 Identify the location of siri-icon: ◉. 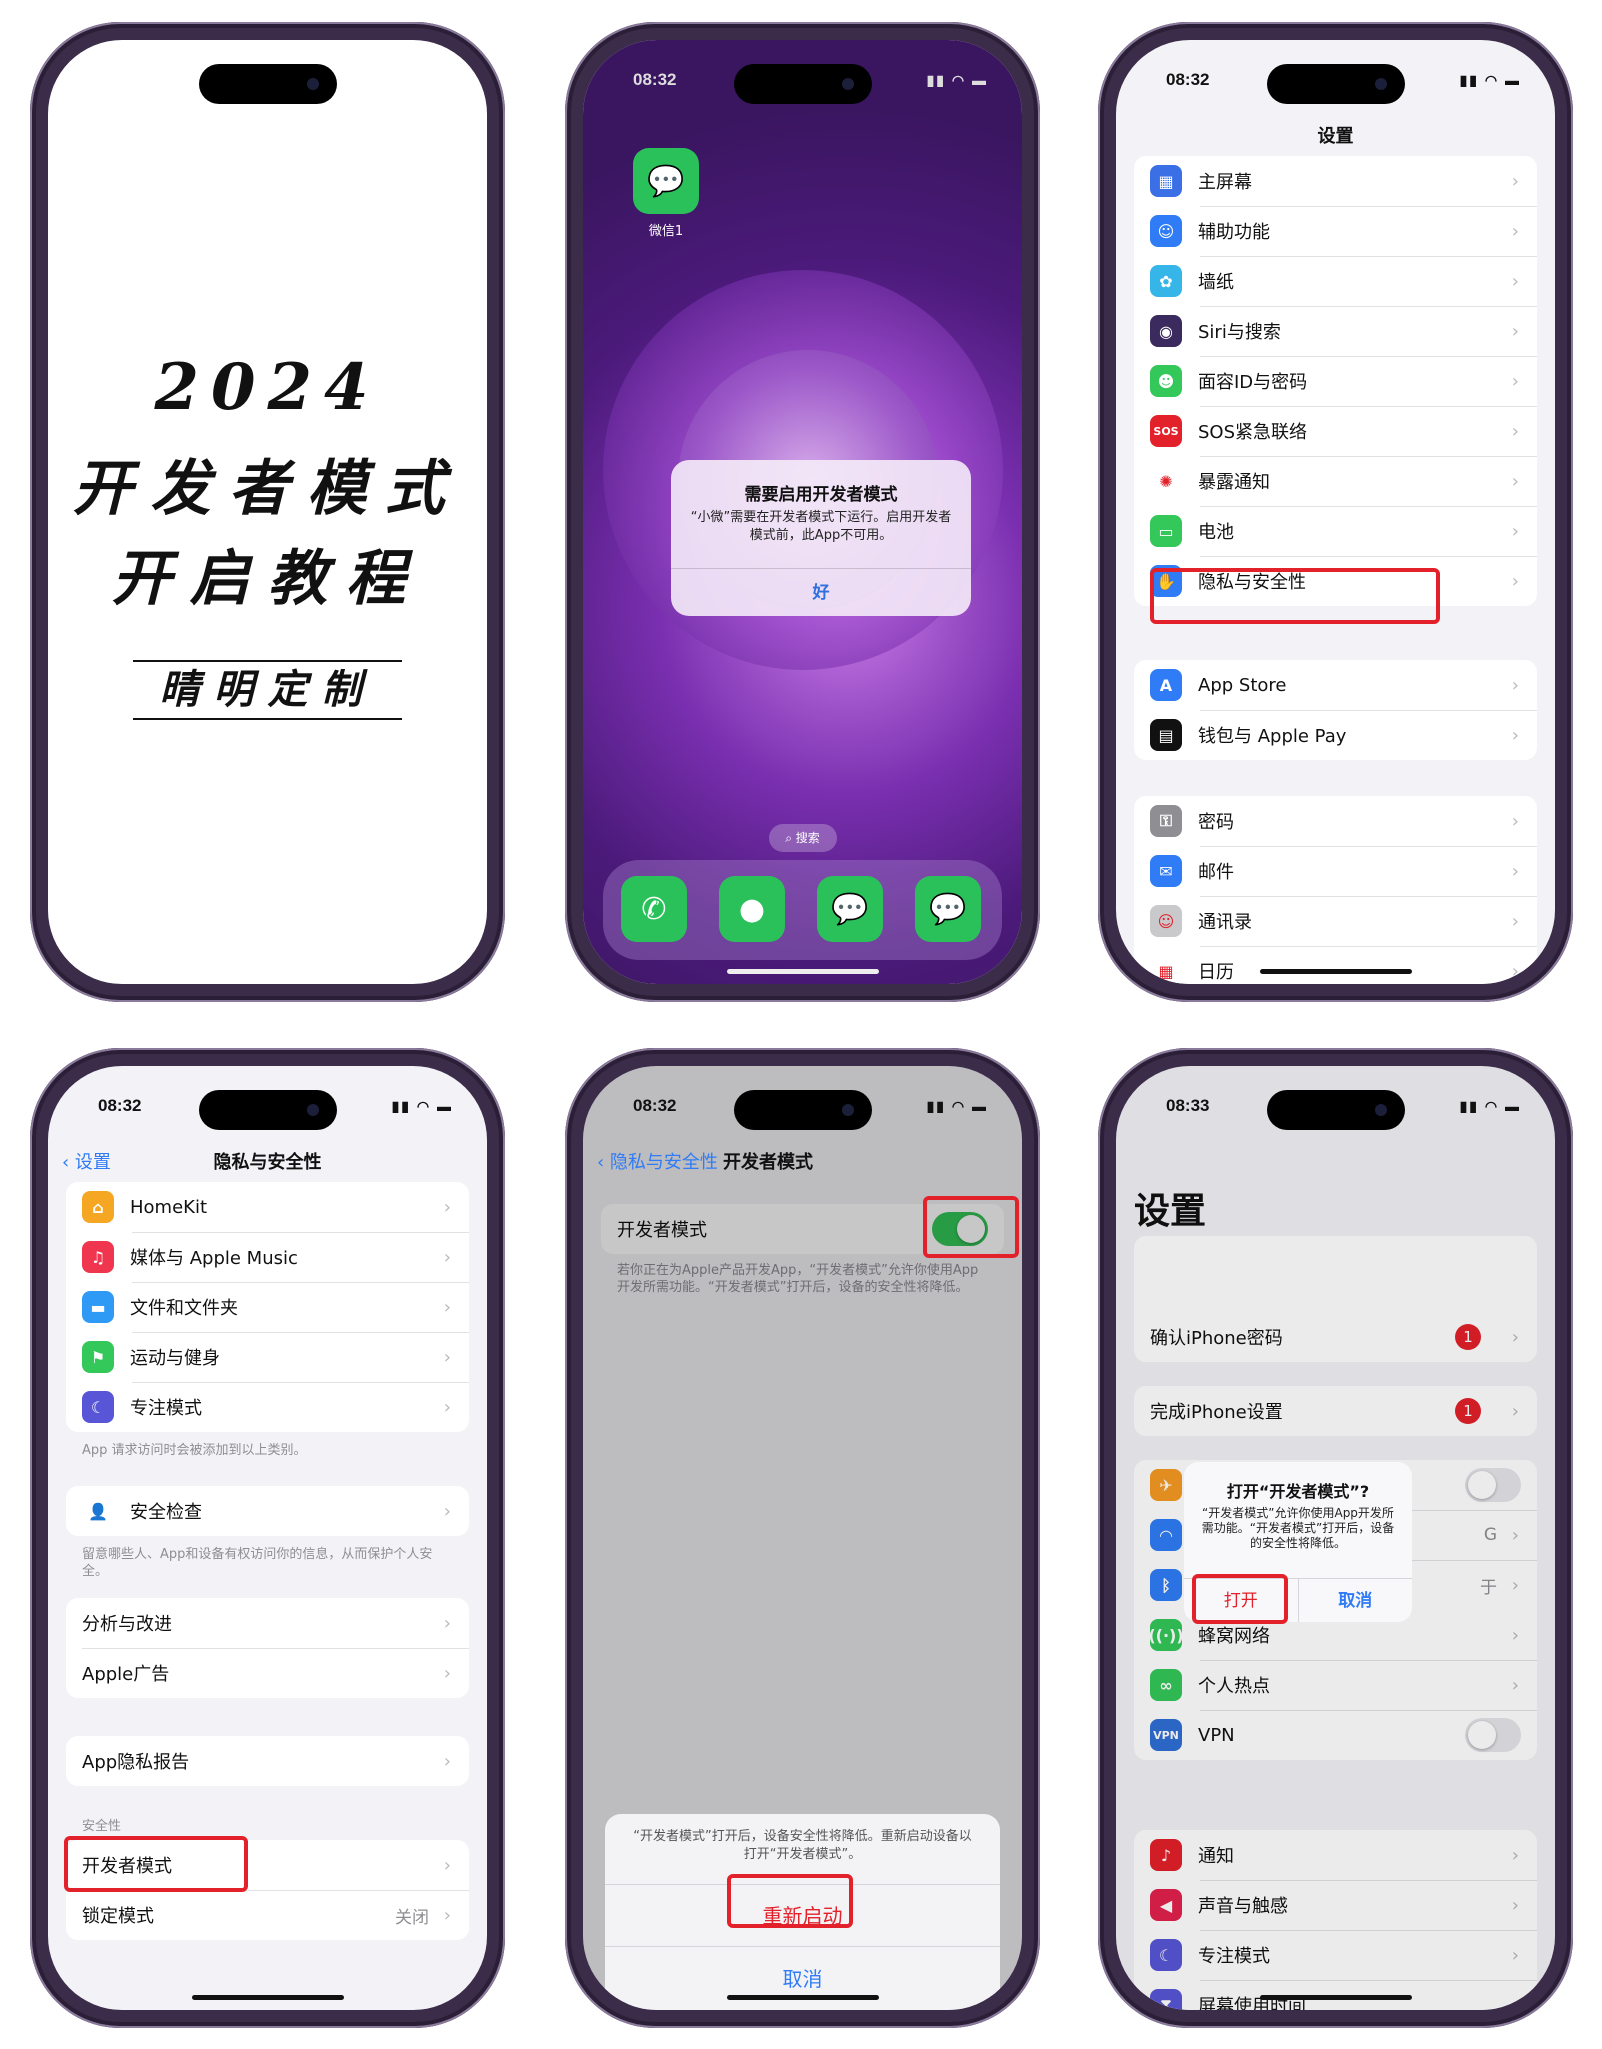
(1166, 331).